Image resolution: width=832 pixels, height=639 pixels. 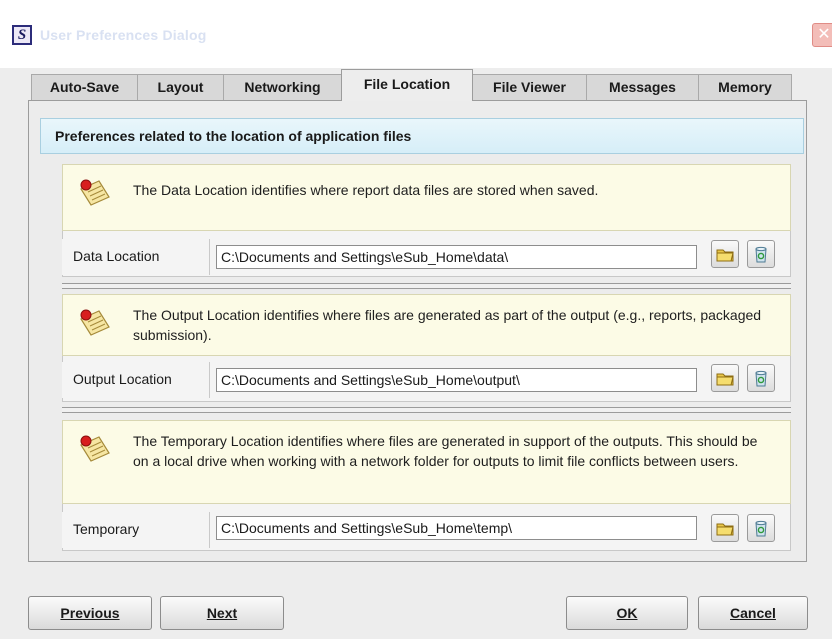 I want to click on window-title: User Preferences Dialog, so click(x=123, y=35).